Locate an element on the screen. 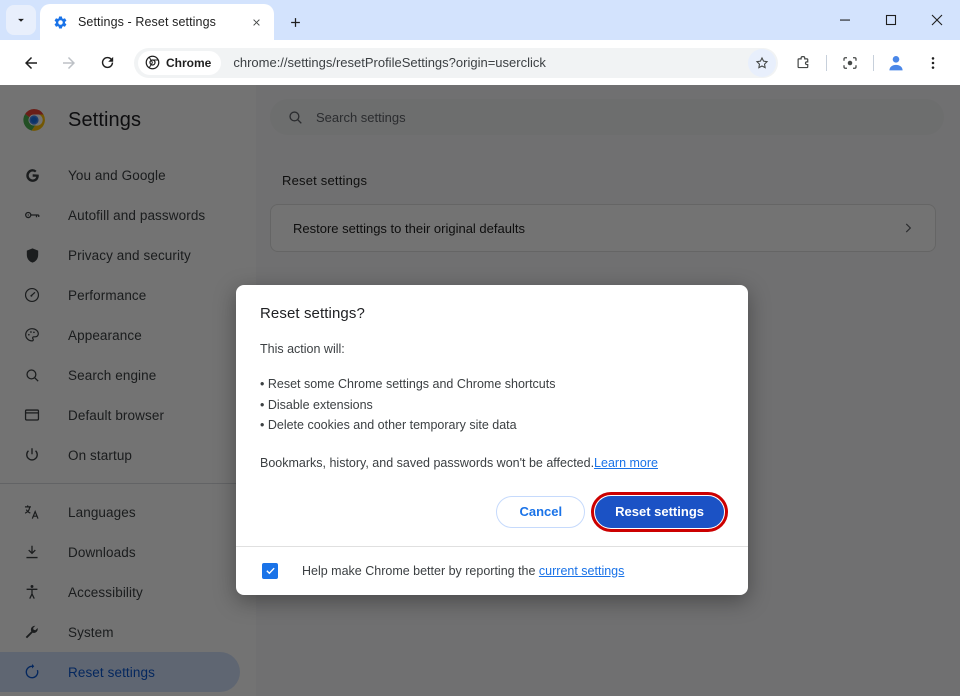 The image size is (960, 696). footer-label: Help make Chrome better by reporting the is located at coordinates (420, 570).